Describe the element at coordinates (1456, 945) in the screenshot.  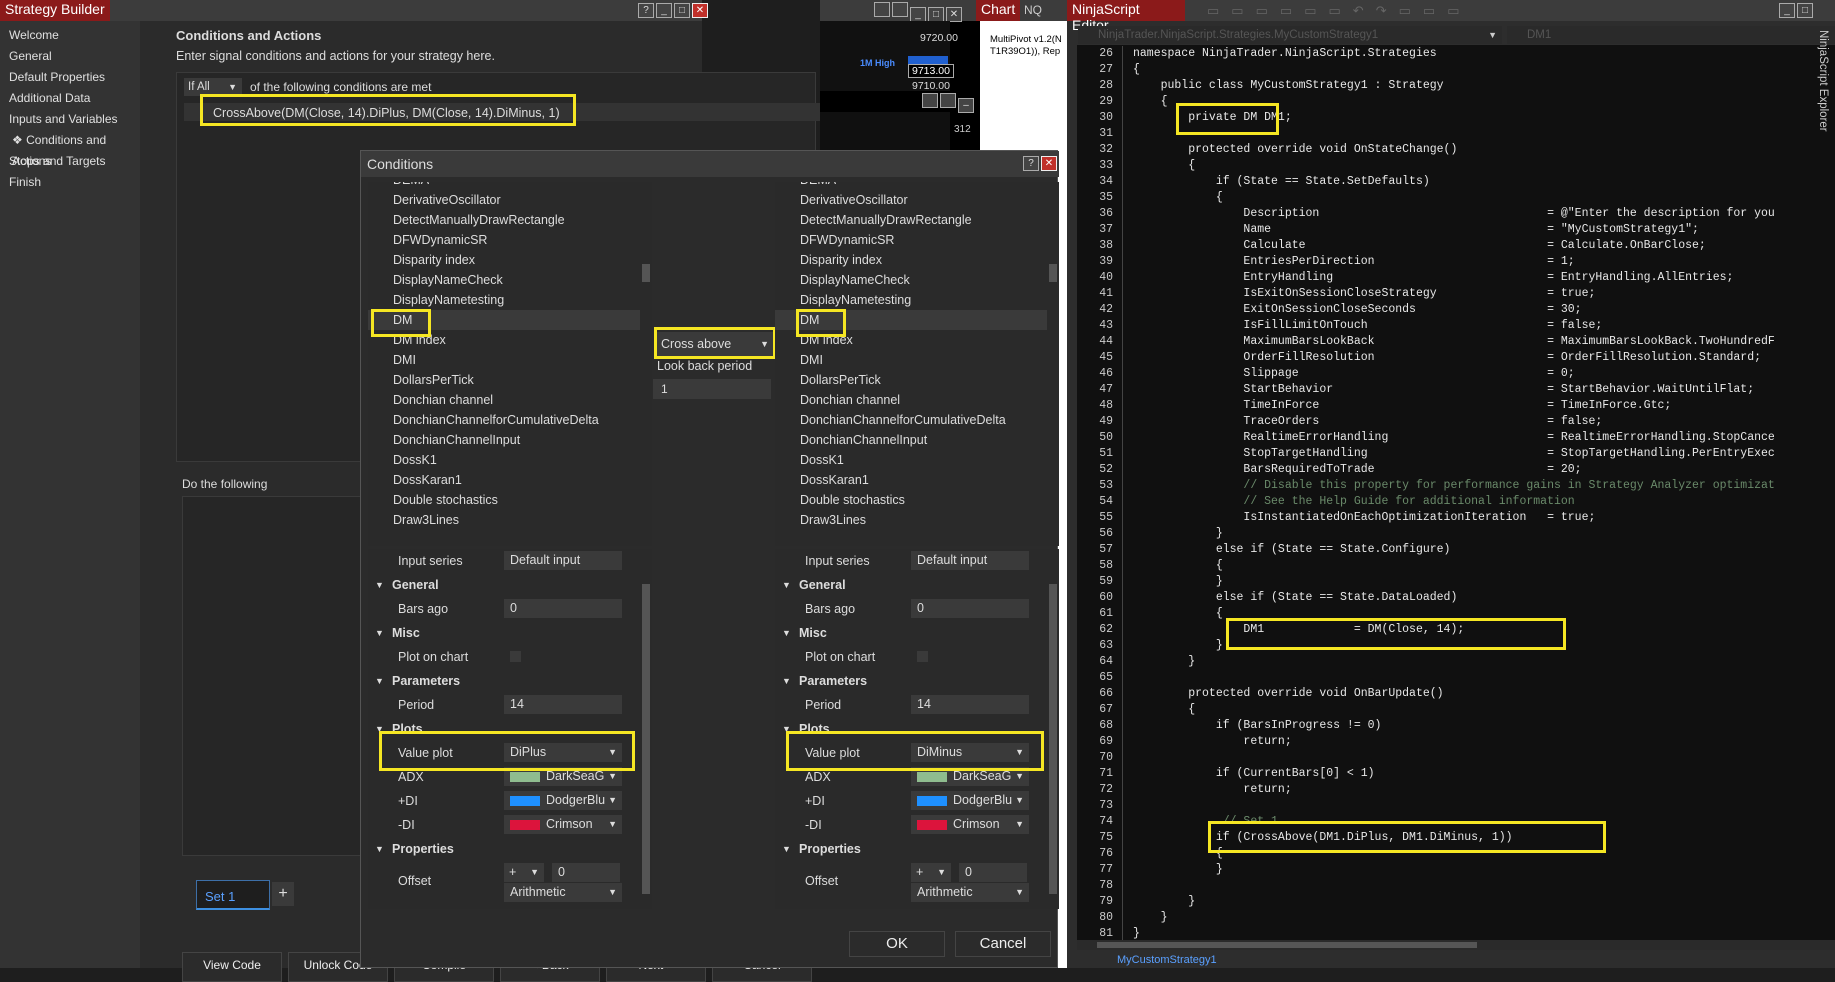
I see `editor-h-scrollbar` at that location.